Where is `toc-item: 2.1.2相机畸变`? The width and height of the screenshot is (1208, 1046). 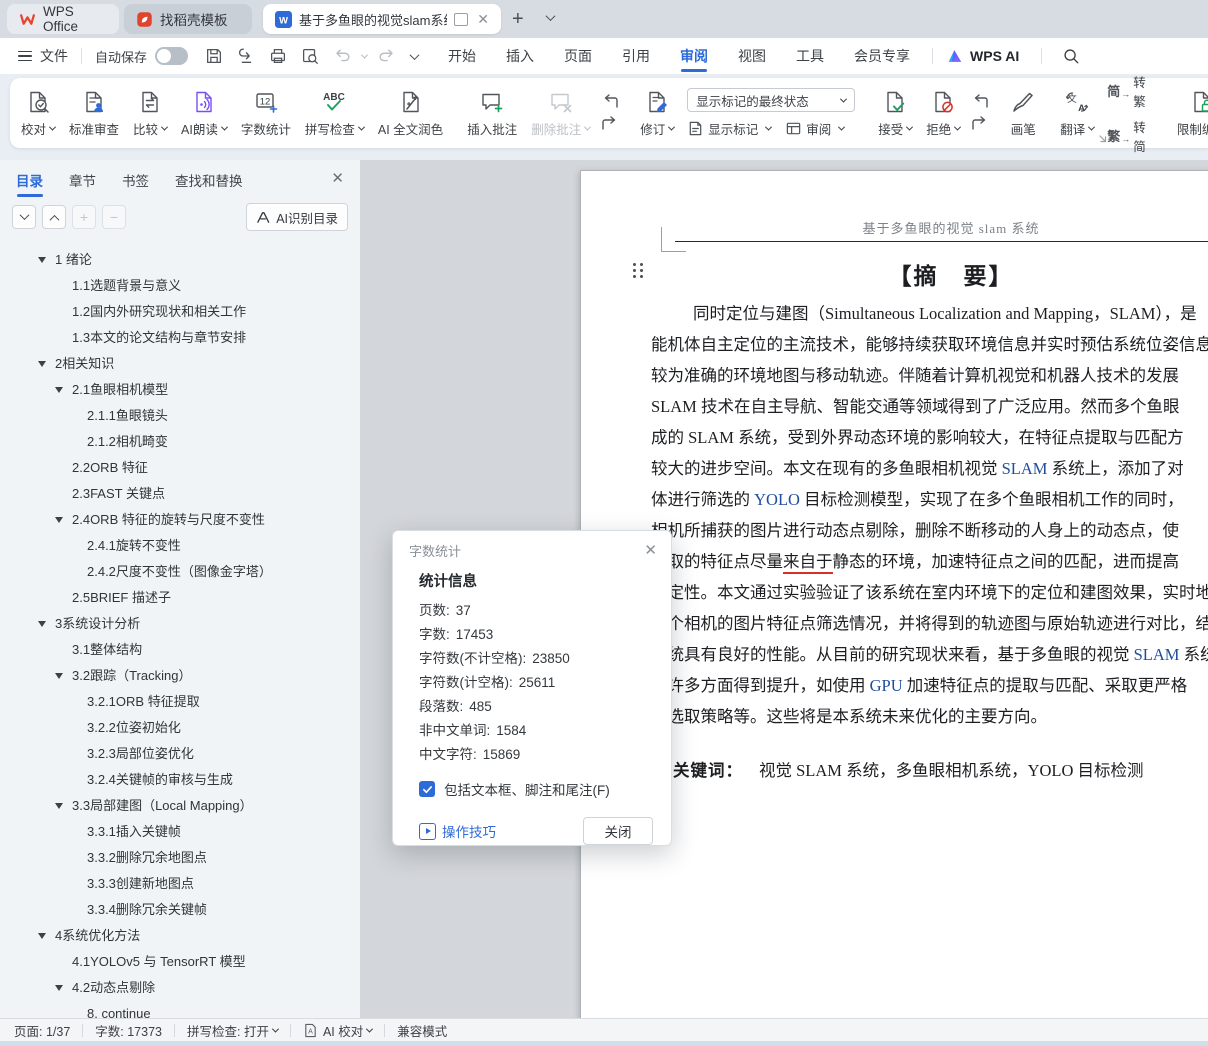
toc-item: 2.1.2相机畸变 is located at coordinates (180, 442).